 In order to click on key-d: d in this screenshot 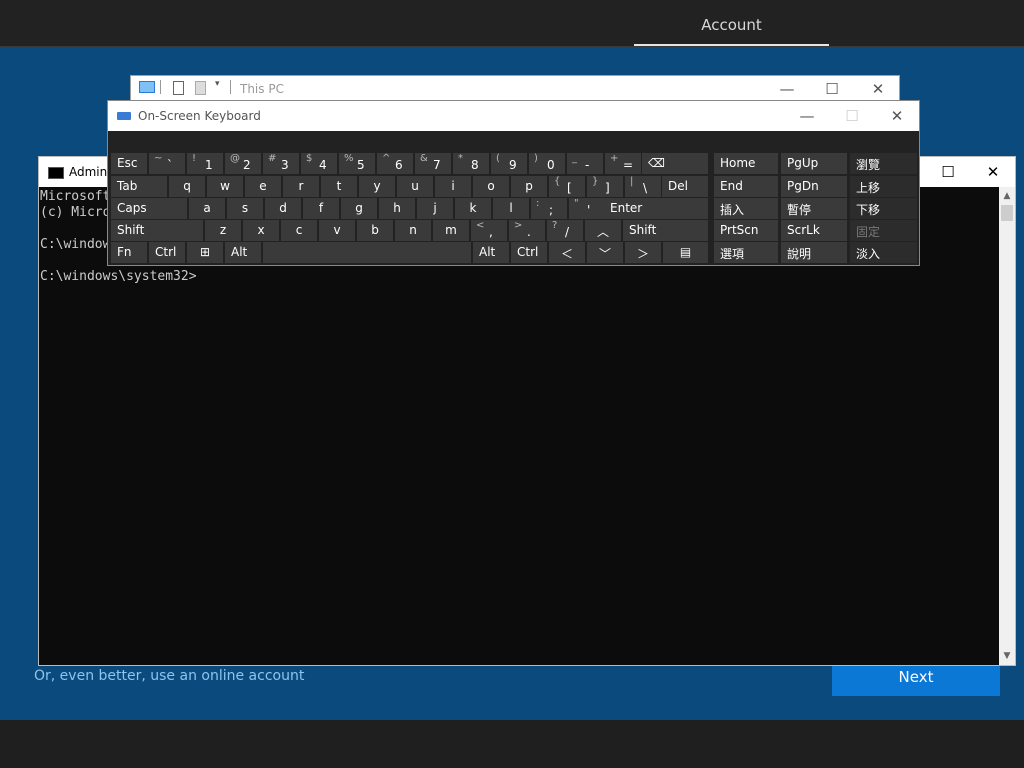, I will do `click(283, 208)`.